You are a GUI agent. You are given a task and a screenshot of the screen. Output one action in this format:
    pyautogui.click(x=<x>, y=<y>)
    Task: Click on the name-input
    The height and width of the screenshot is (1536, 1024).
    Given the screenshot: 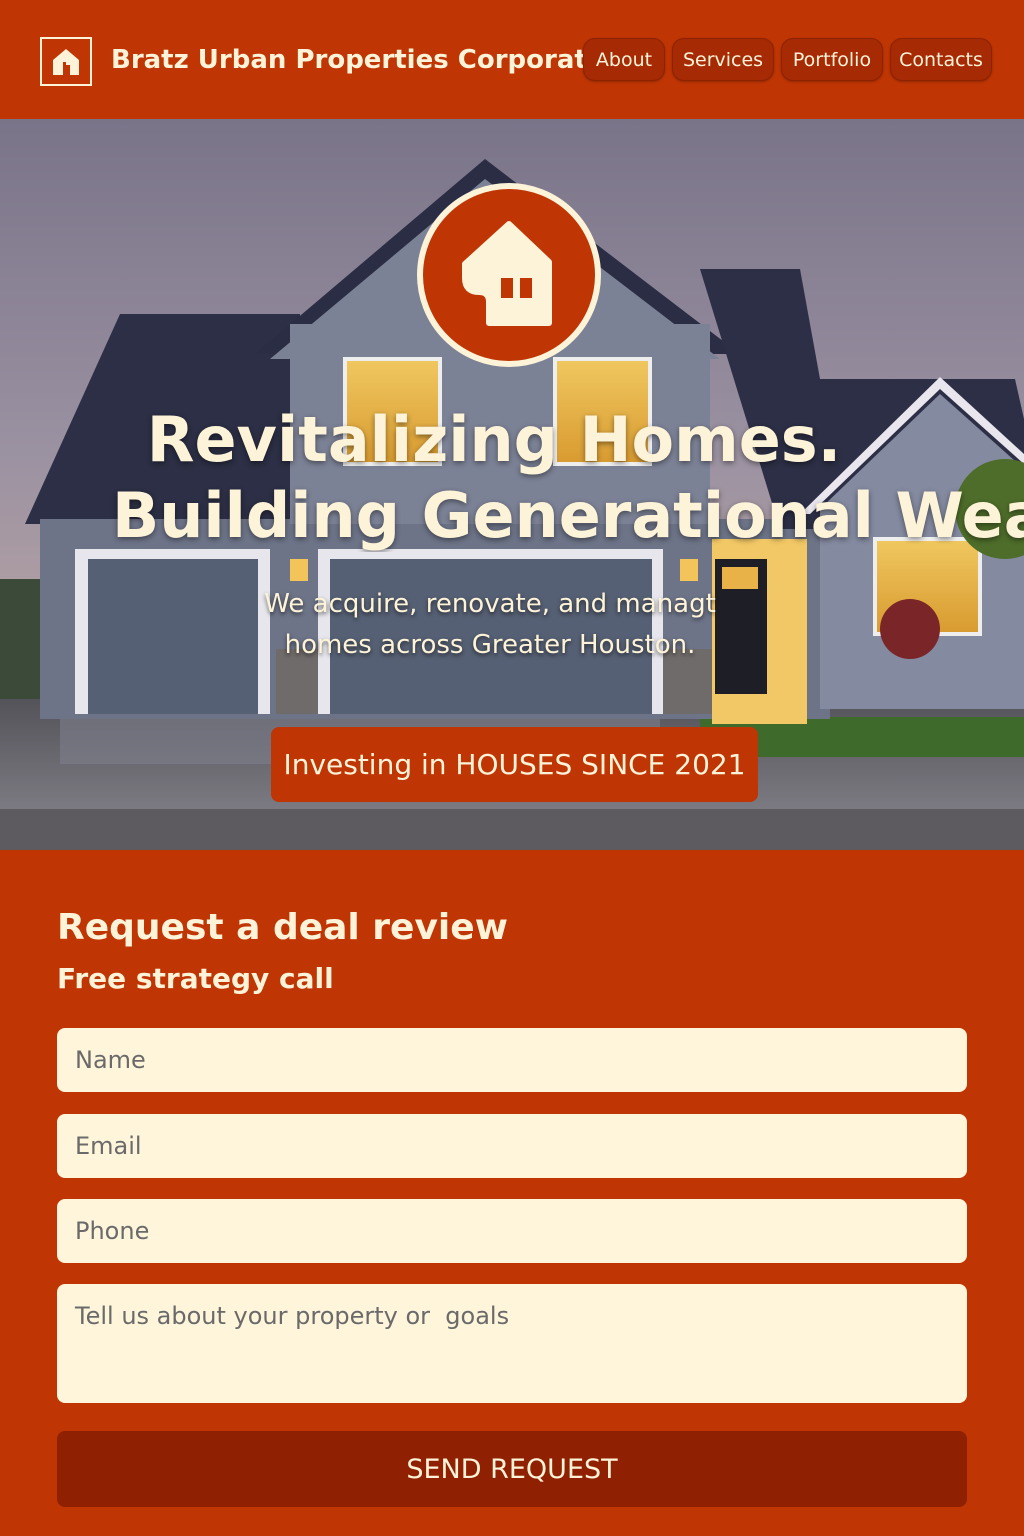 What is the action you would take?
    pyautogui.click(x=512, y=1060)
    